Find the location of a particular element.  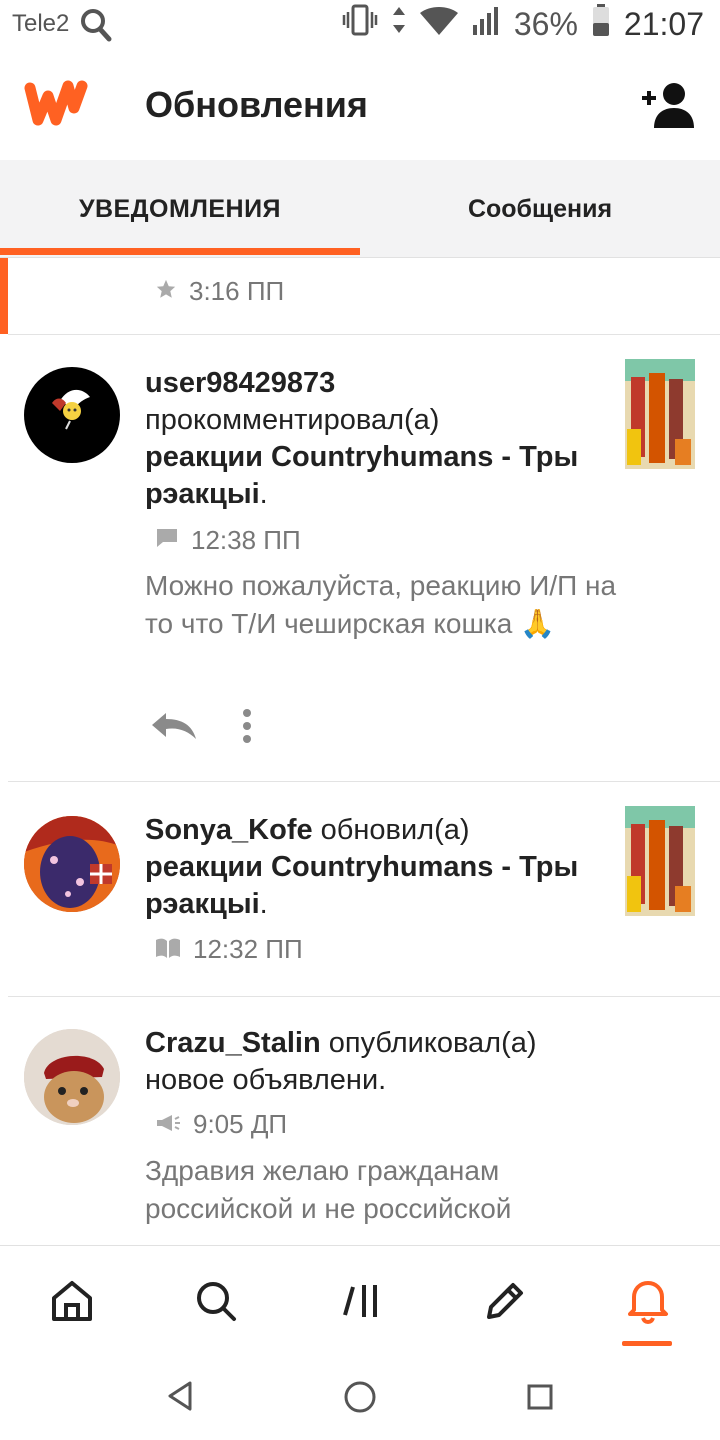

notification-meta: 12:38 ПП is located at coordinates (228, 540).